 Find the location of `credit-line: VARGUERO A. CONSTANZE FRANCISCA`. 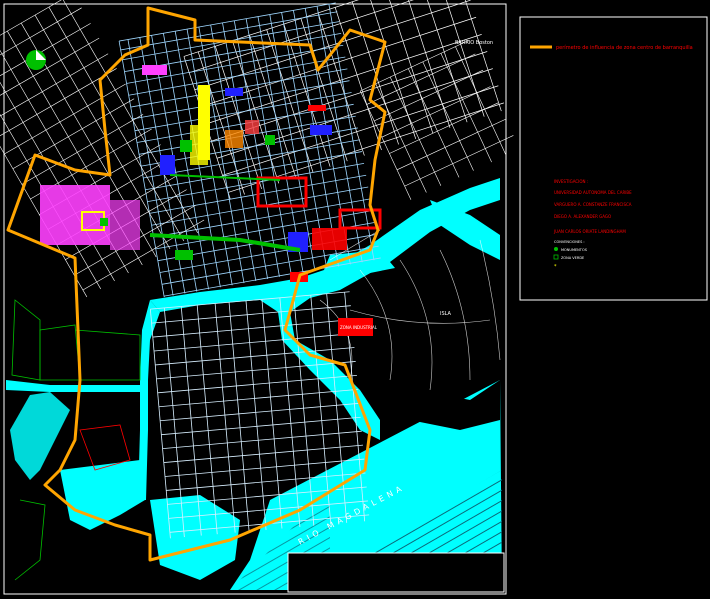

credit-line: VARGUERO A. CONSTANZE FRANCISCA is located at coordinates (593, 204).